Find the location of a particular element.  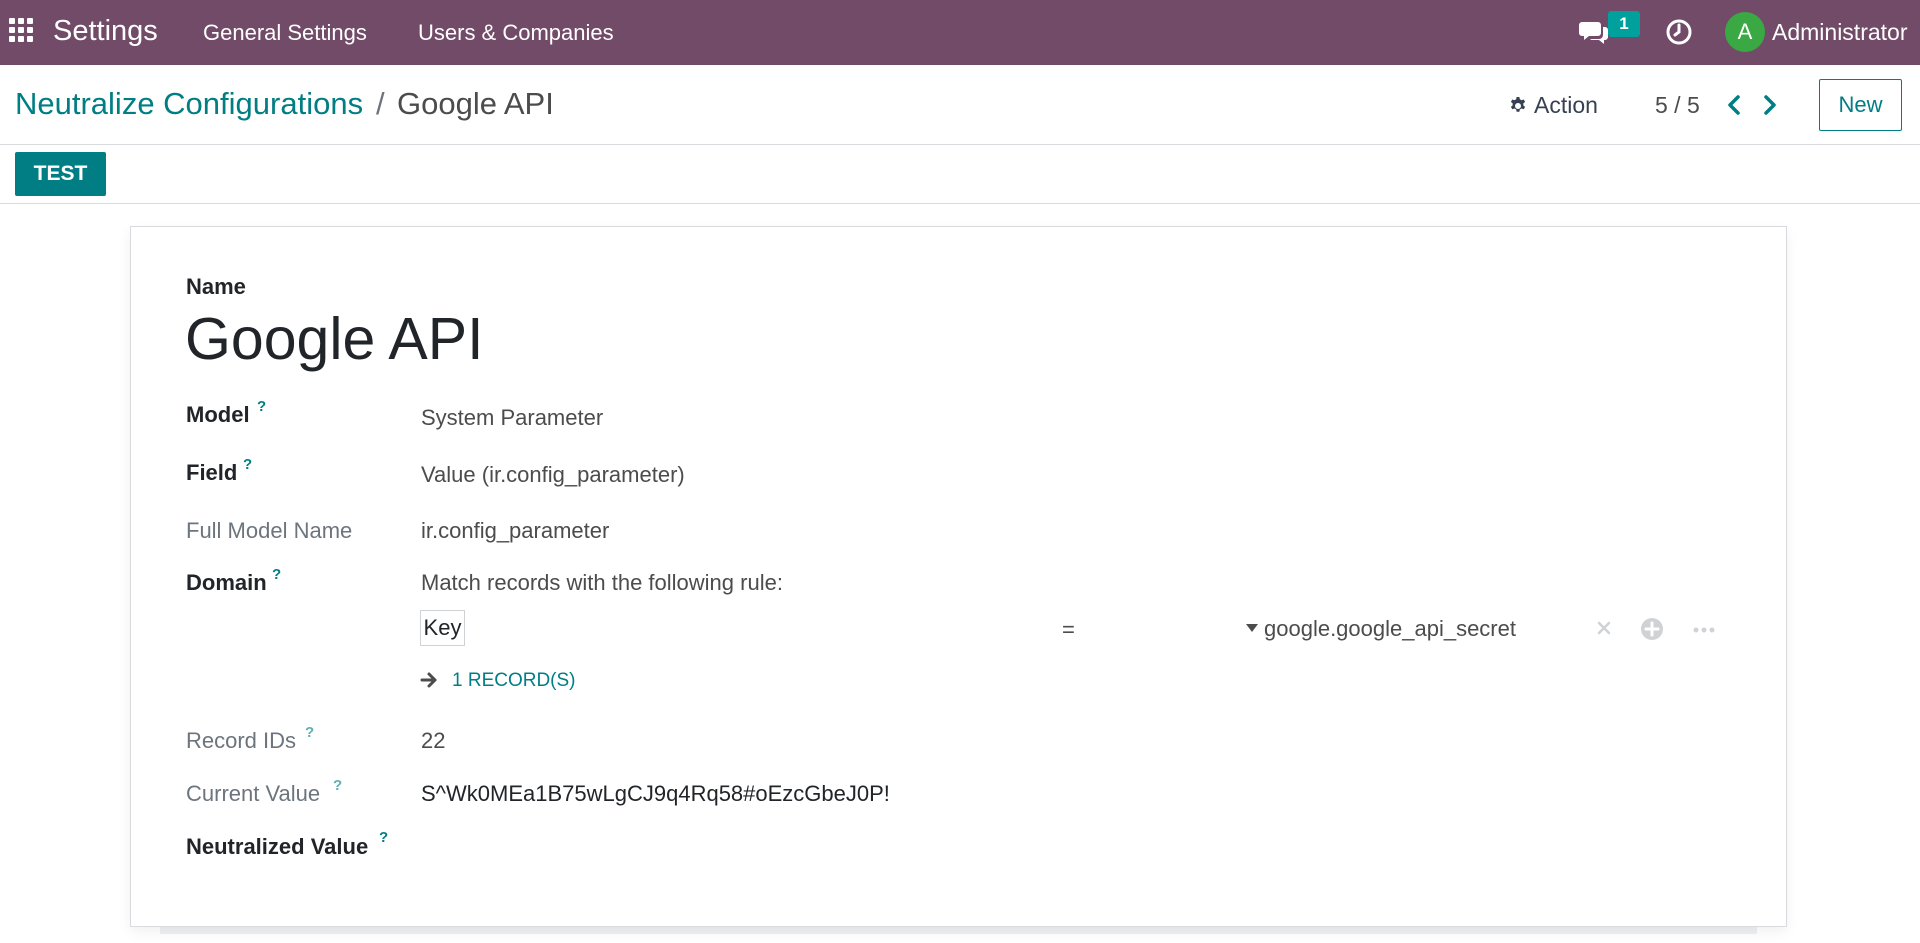

app-name: Settings is located at coordinates (105, 31).